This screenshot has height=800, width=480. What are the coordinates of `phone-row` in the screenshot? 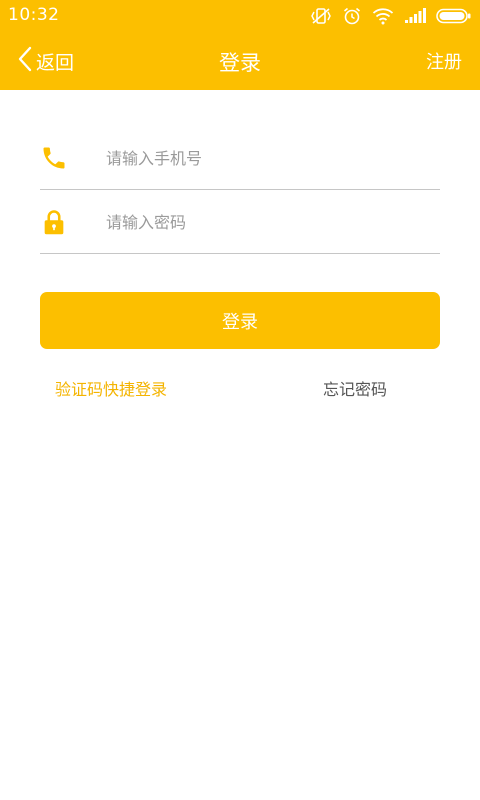 It's located at (240, 158).